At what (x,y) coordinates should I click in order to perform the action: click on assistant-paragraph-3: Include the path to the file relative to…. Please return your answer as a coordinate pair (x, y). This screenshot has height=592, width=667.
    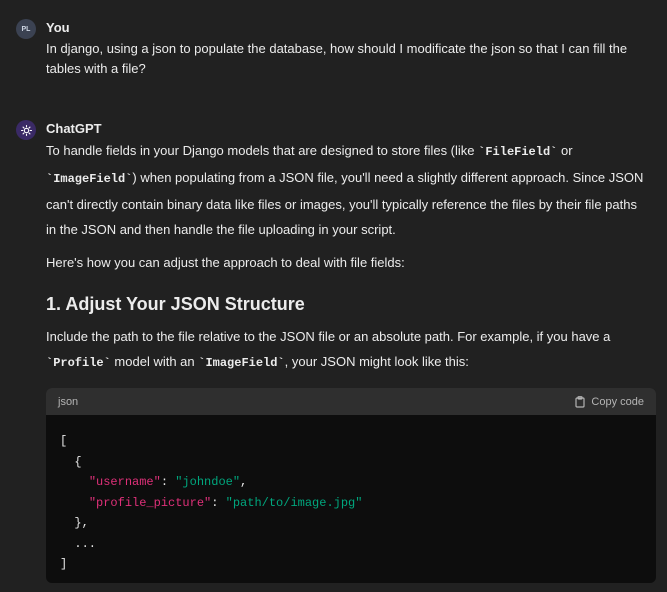
    Looking at the image, I should click on (328, 349).